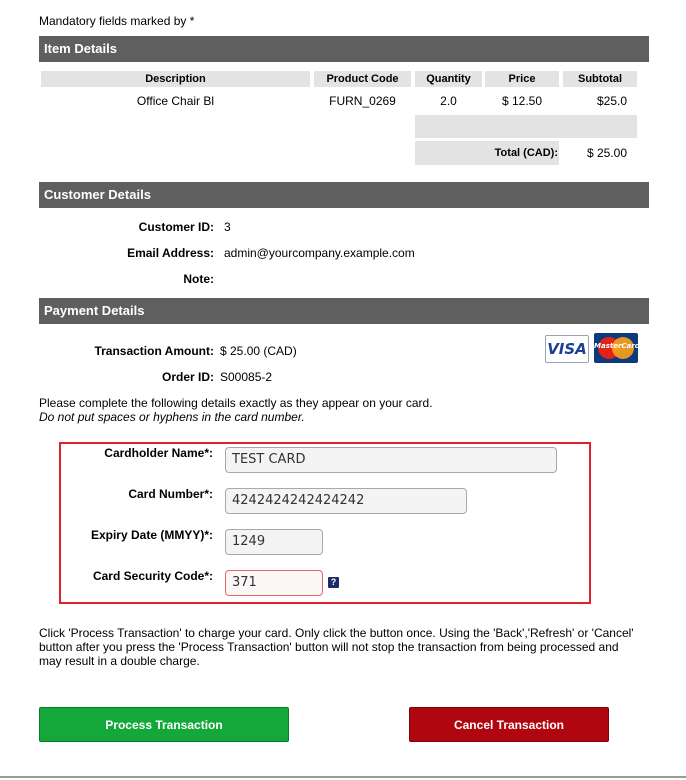 This screenshot has width=686, height=780. What do you see at coordinates (606, 153) in the screenshot?
I see `total-value: $ 25.00` at bounding box center [606, 153].